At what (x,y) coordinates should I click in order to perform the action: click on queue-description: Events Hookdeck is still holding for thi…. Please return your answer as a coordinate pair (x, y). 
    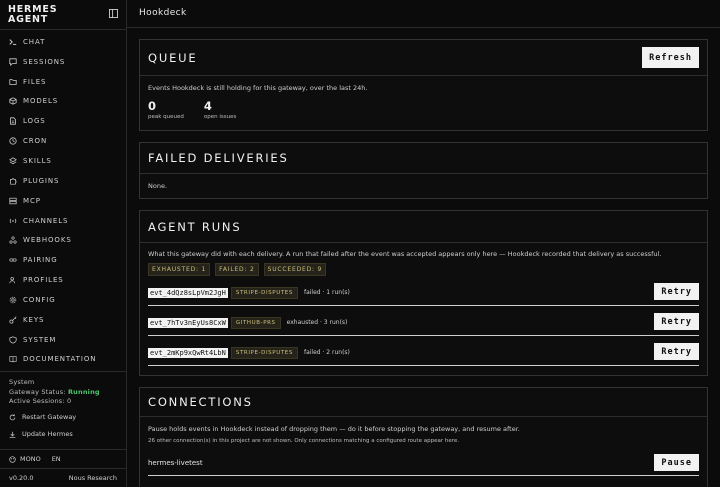
    Looking at the image, I should click on (258, 88).